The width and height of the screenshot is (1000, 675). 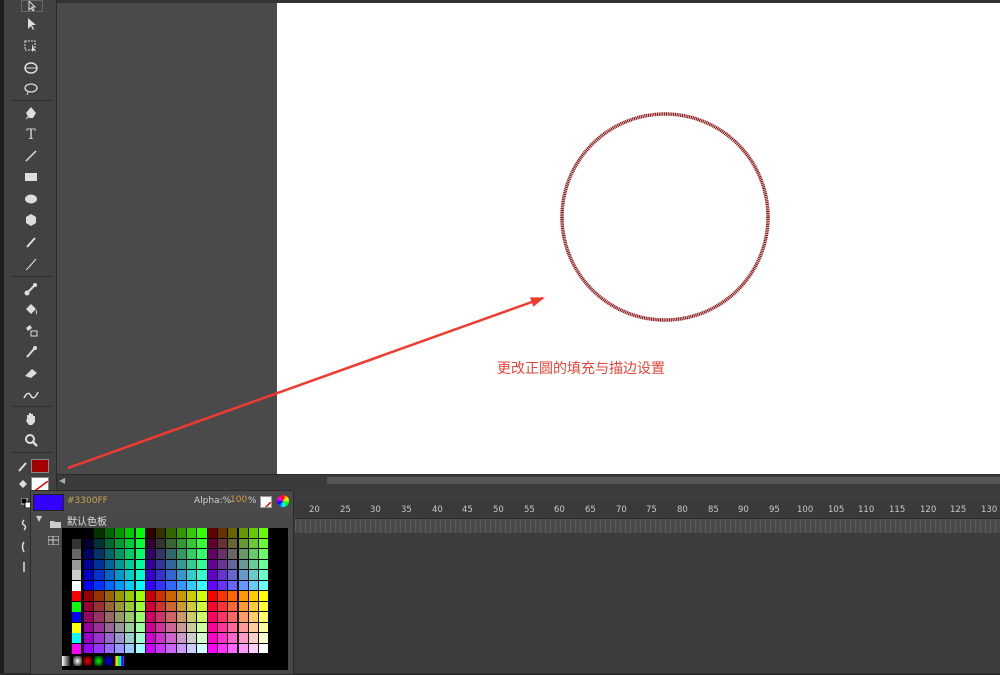 What do you see at coordinates (283, 501) in the screenshot?
I see `color-picker-icon` at bounding box center [283, 501].